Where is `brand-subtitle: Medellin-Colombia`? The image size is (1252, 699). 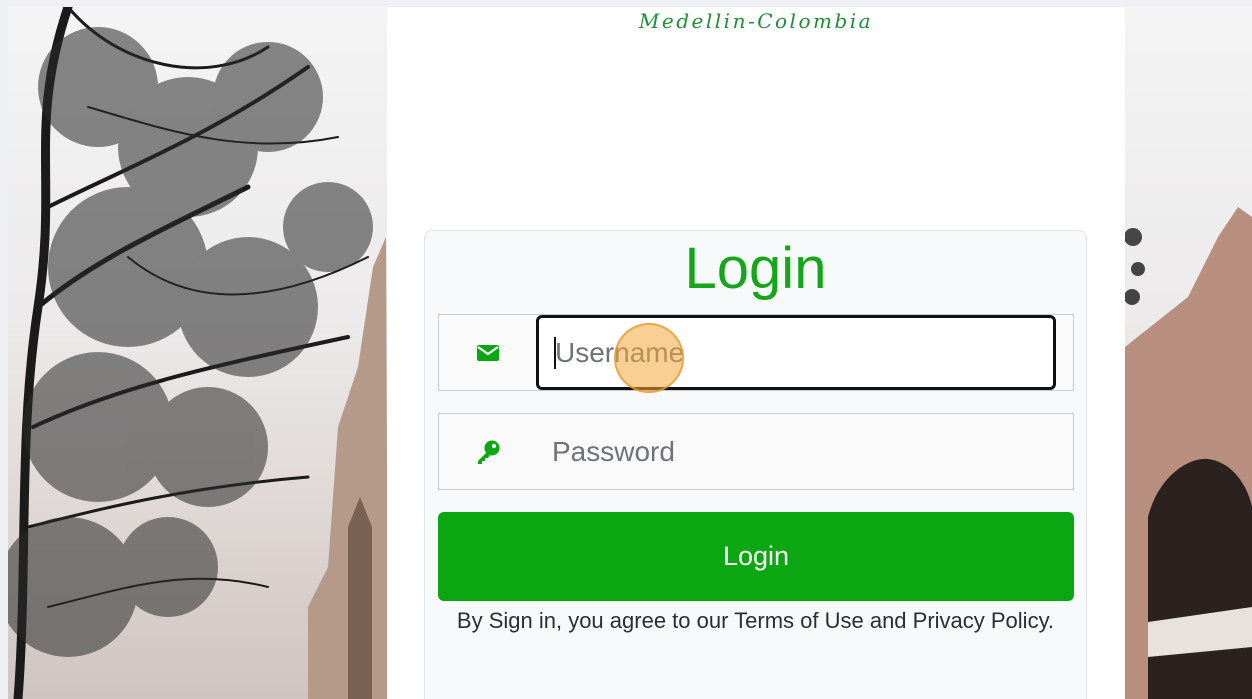 brand-subtitle: Medellin-Colombia is located at coordinates (756, 21).